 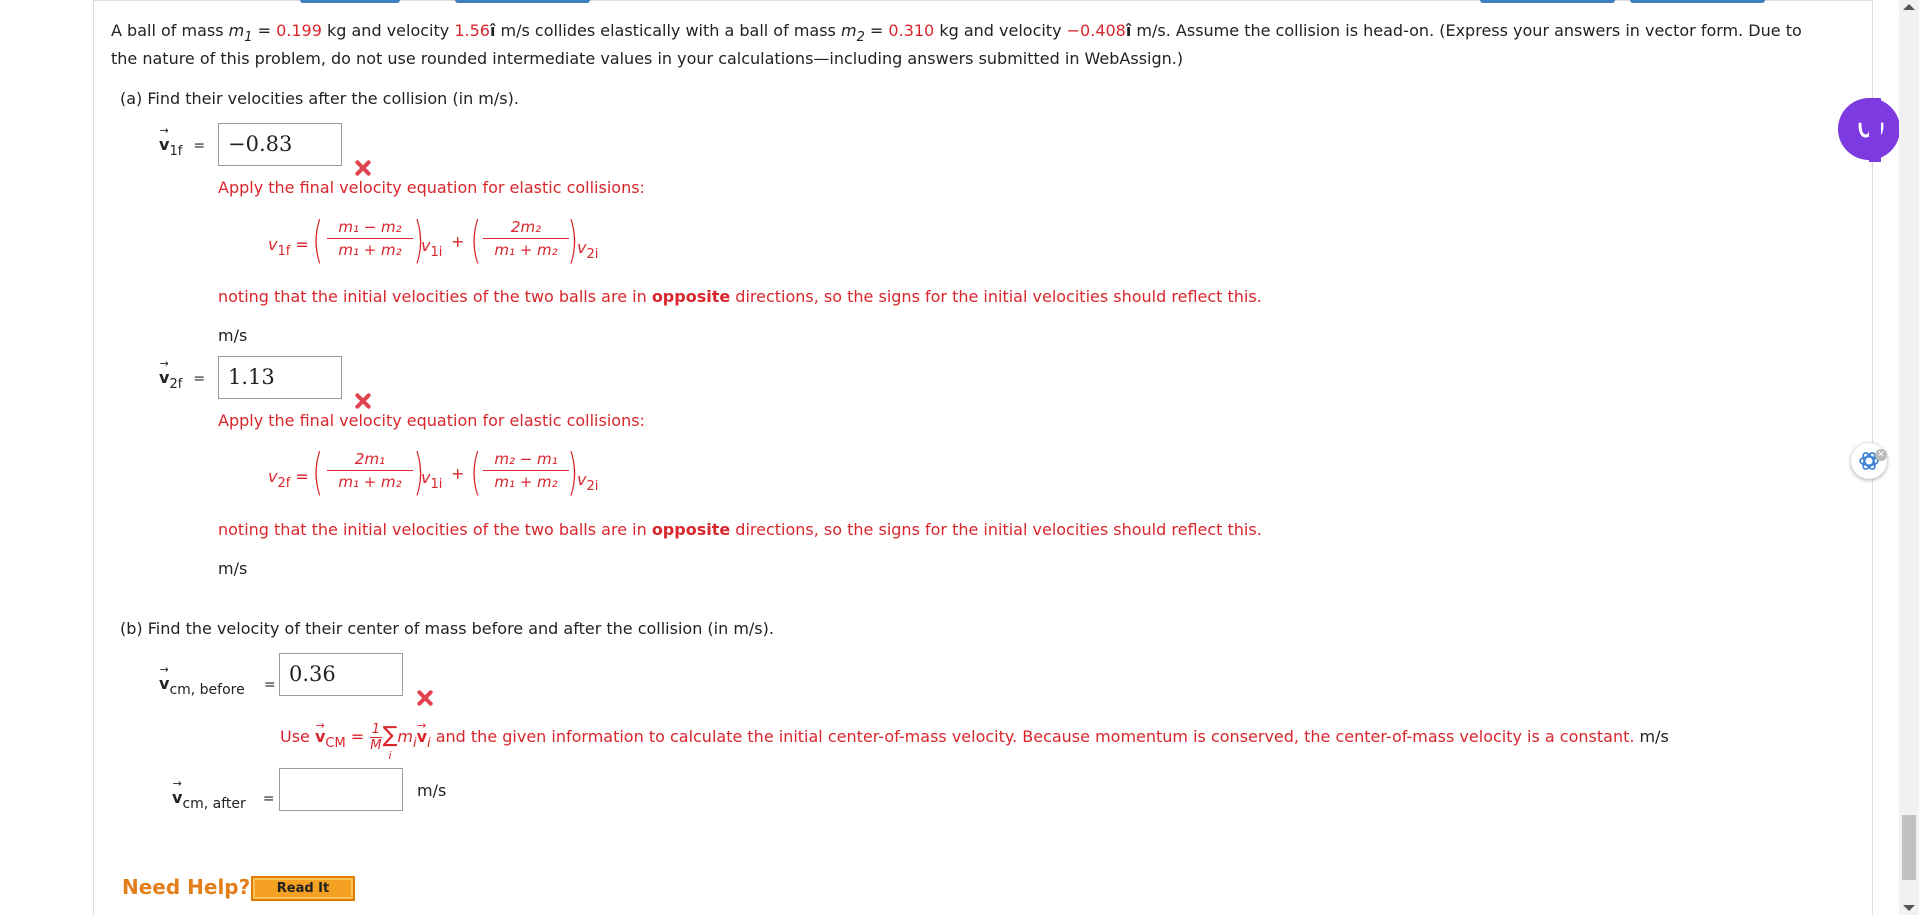 I want to click on v2f-fraction-2: m₂ − m₁ m₁ + m₂, so click(x=526, y=470).